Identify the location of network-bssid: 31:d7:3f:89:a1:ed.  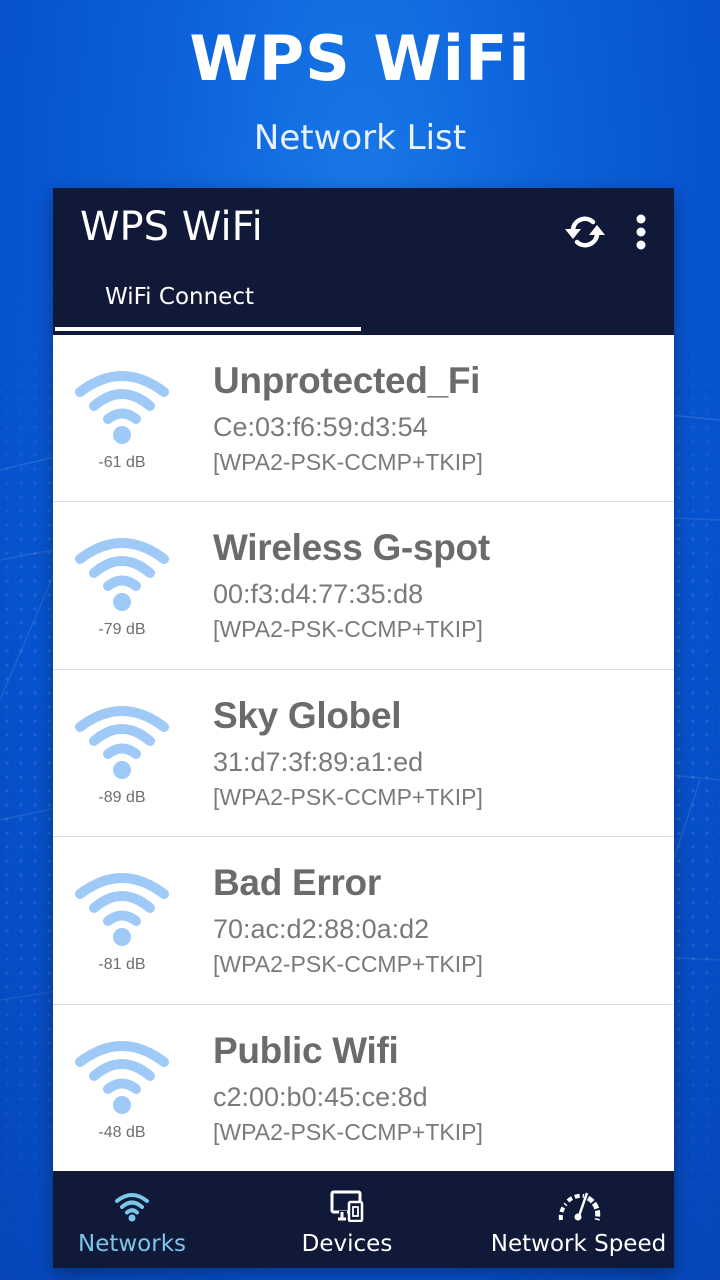
(318, 761).